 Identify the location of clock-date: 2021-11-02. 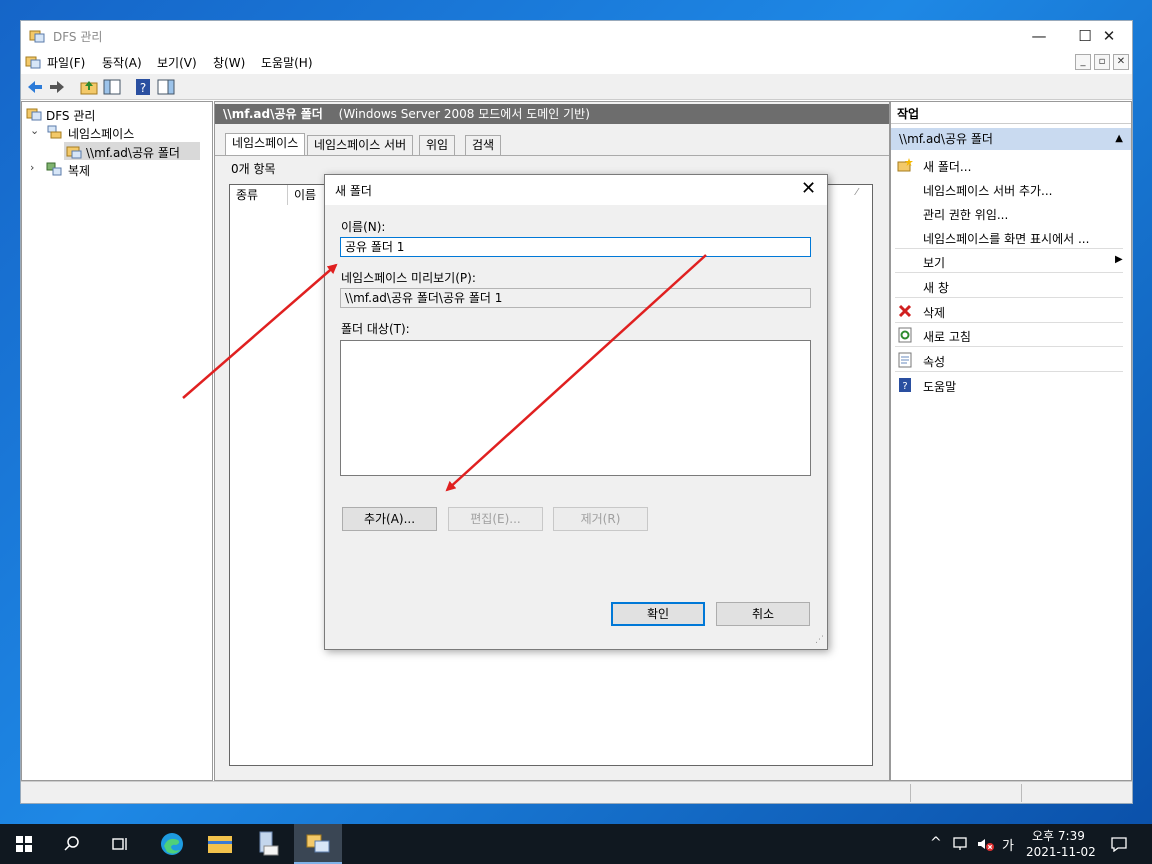
(1061, 852).